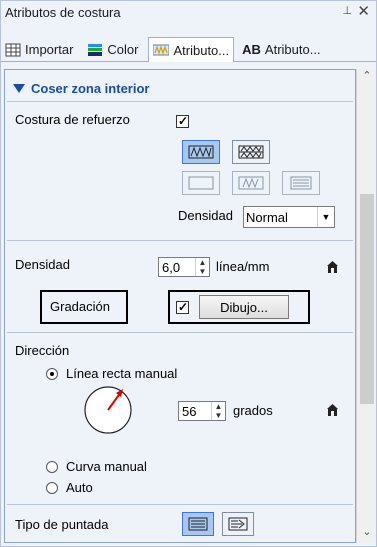 The image size is (377, 547). What do you see at coordinates (90, 88) in the screenshot?
I see `section-title: Coser zona interior` at bounding box center [90, 88].